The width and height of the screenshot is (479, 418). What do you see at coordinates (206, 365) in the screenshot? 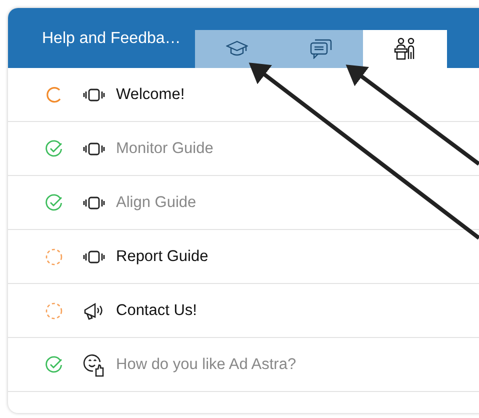
I see `guide-label: How do you like Ad Astra?` at bounding box center [206, 365].